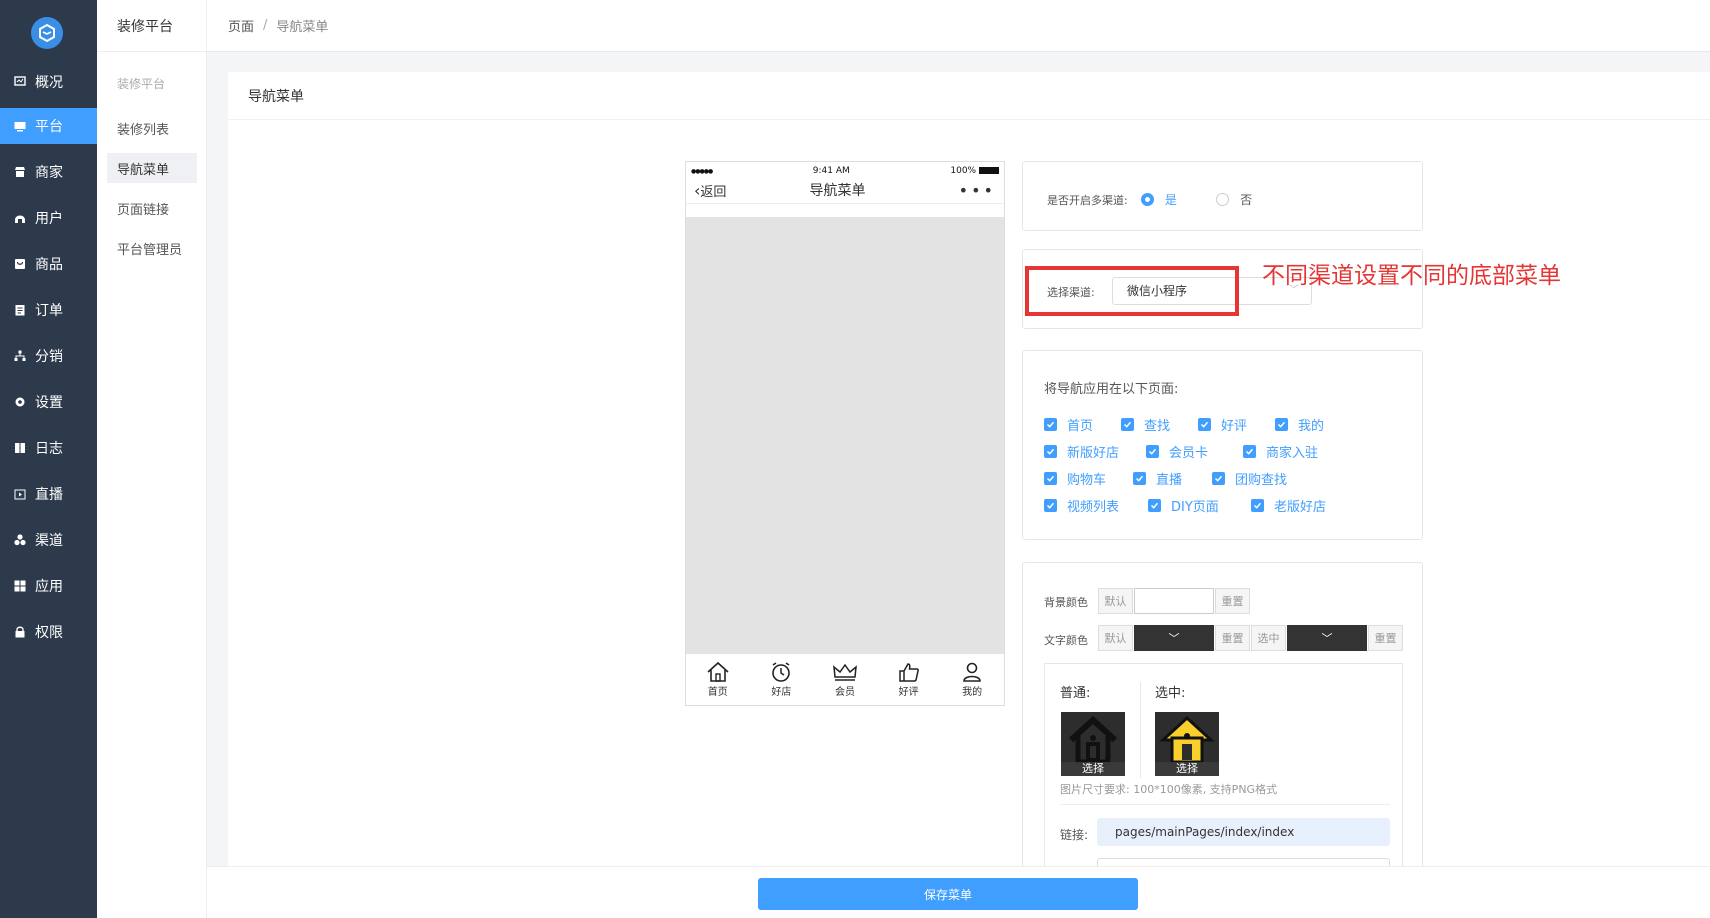 The height and width of the screenshot is (918, 1710). I want to click on save-menu-button: 保存菜单, so click(948, 894).